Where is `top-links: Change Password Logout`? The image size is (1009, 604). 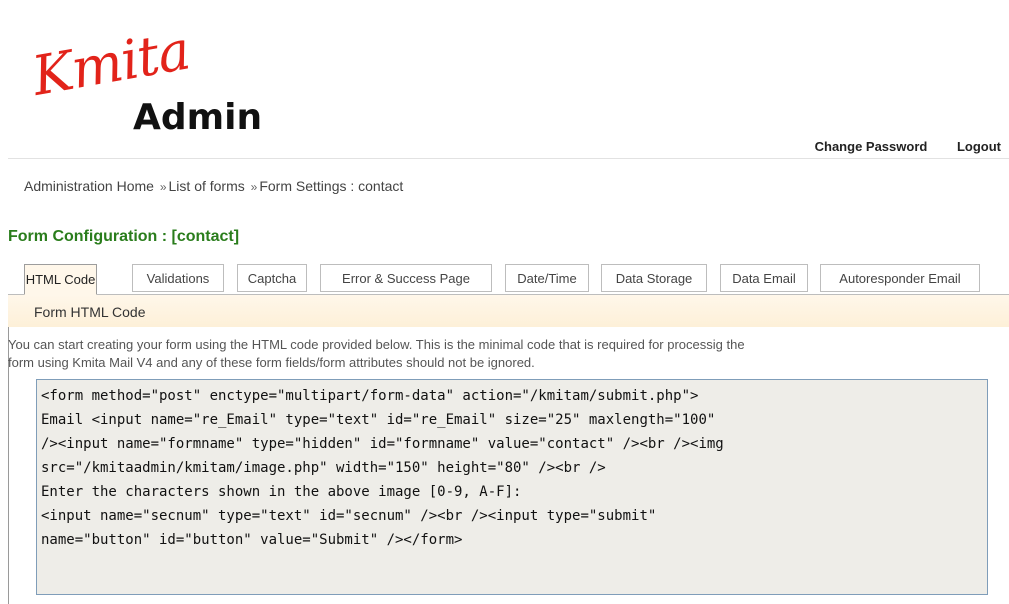 top-links: Change Password Logout is located at coordinates (895, 146).